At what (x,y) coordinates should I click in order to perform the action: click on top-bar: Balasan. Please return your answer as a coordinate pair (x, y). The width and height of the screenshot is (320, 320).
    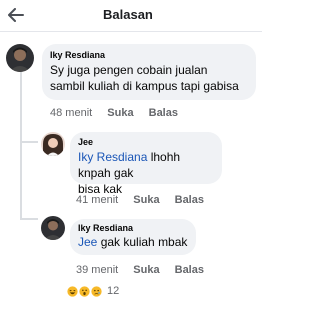
    Looking at the image, I should click on (131, 16).